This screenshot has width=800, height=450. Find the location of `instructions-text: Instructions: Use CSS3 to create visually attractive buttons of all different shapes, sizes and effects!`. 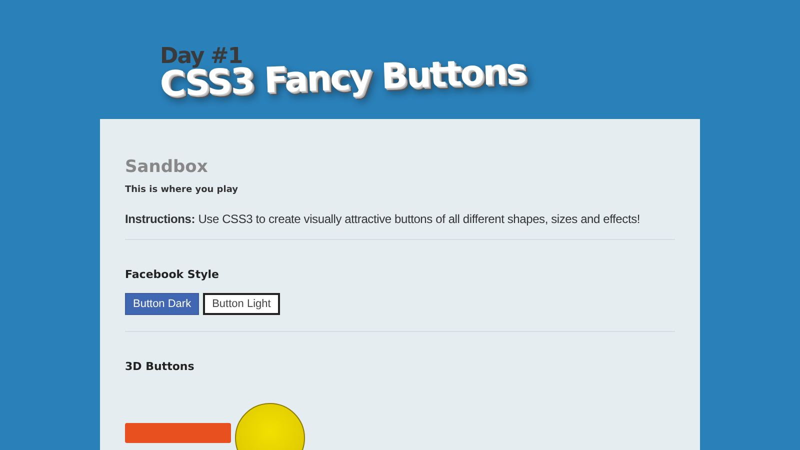

instructions-text: Instructions: Use CSS3 to create visually attractive buttons of all different shapes, sizes and effects! is located at coordinates (382, 219).